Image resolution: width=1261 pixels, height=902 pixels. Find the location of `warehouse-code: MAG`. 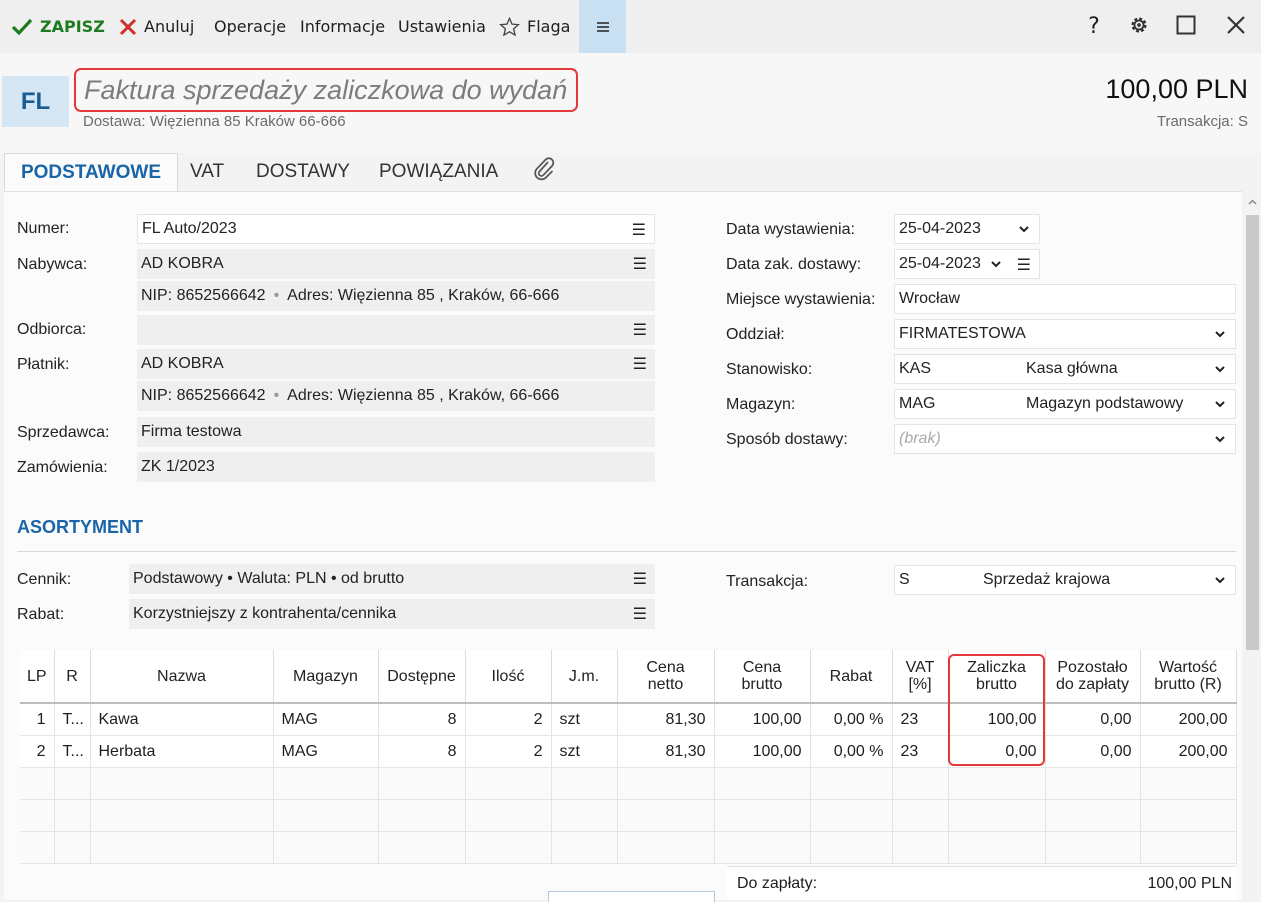

warehouse-code: MAG is located at coordinates (917, 403).